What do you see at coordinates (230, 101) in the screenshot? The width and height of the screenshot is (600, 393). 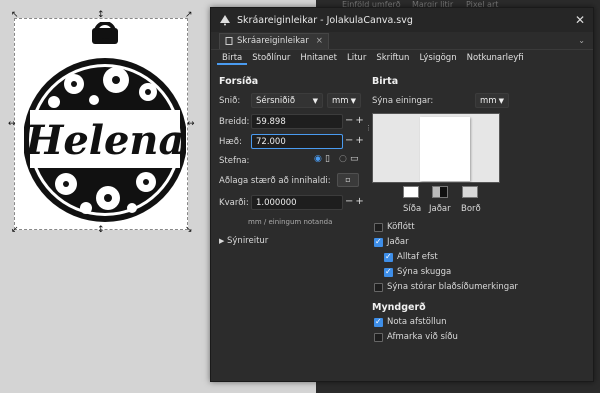 I see `format-label: Snið:` at bounding box center [230, 101].